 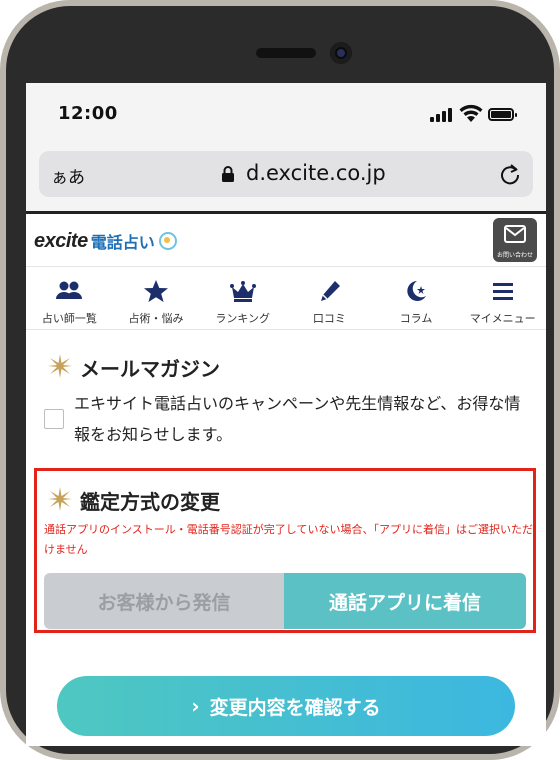 I want to click on logo-excite: excite, so click(x=61, y=240).